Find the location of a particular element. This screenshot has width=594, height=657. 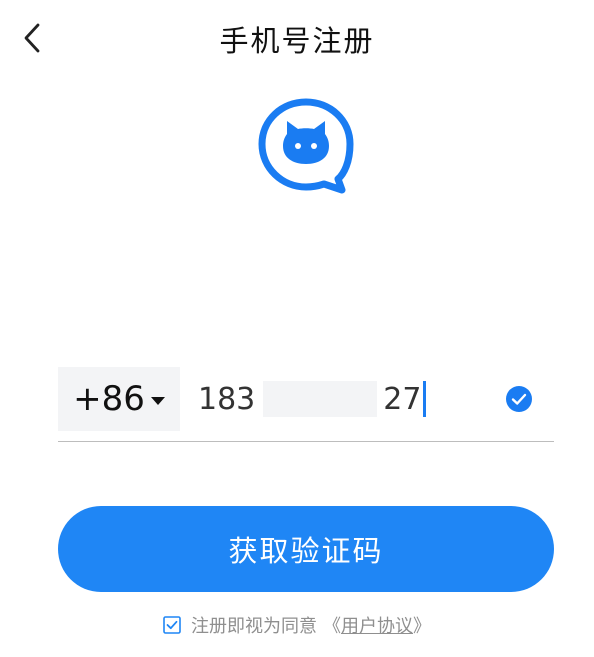

phone-number-input: 183 27 is located at coordinates (348, 399).